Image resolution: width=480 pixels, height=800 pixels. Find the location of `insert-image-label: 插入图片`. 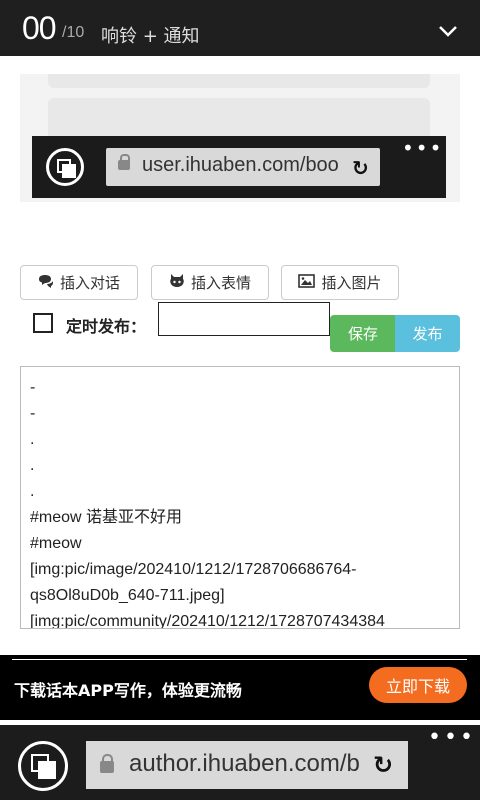

insert-image-label: 插入图片 is located at coordinates (351, 283).